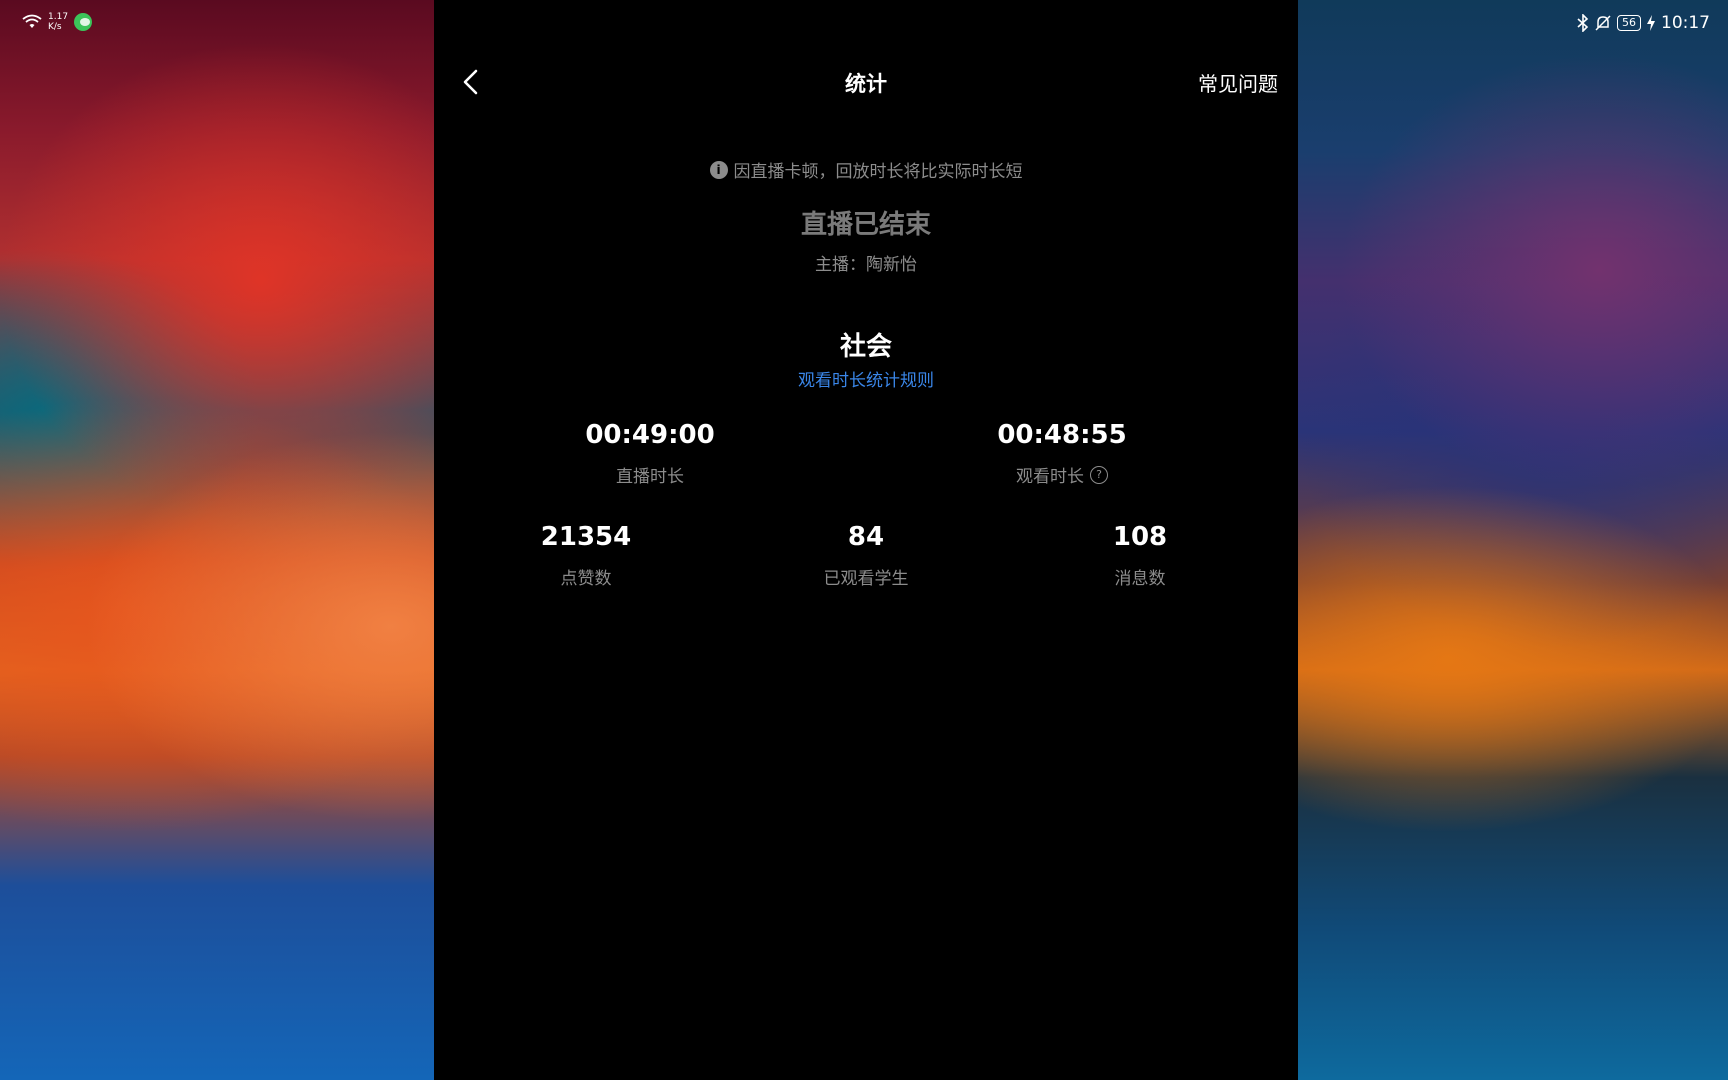 Image resolution: width=1728 pixels, height=1080 pixels. Describe the element at coordinates (866, 579) in the screenshot. I see `stat-label-text: 已观看学生` at that location.